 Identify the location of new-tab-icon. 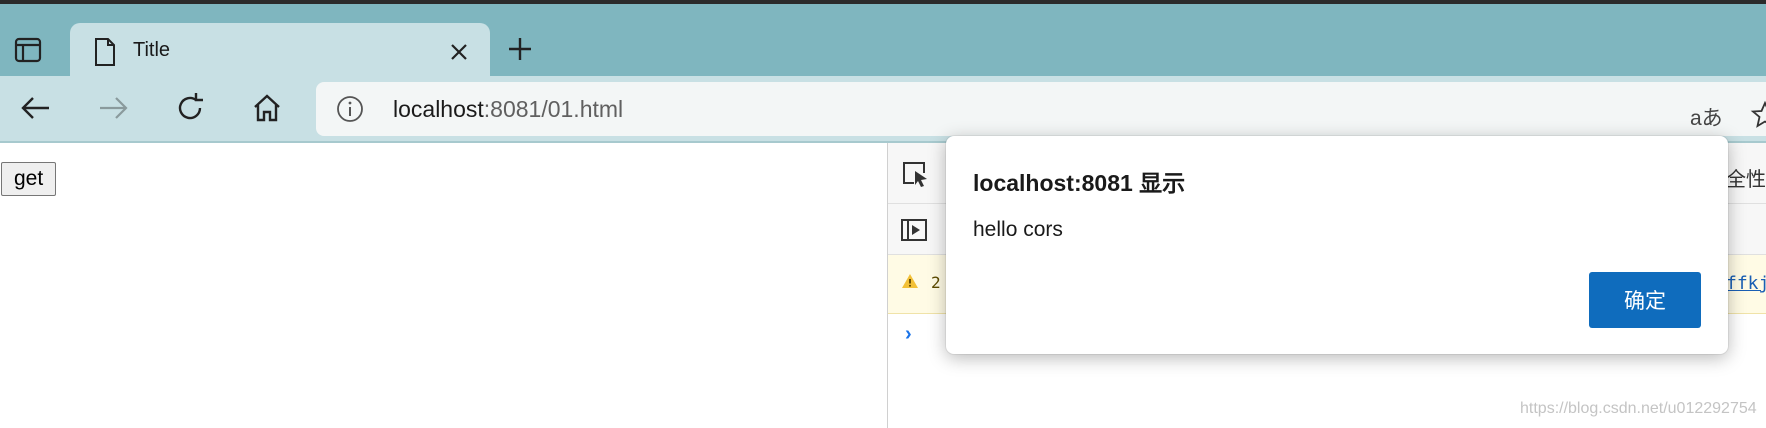
(520, 49).